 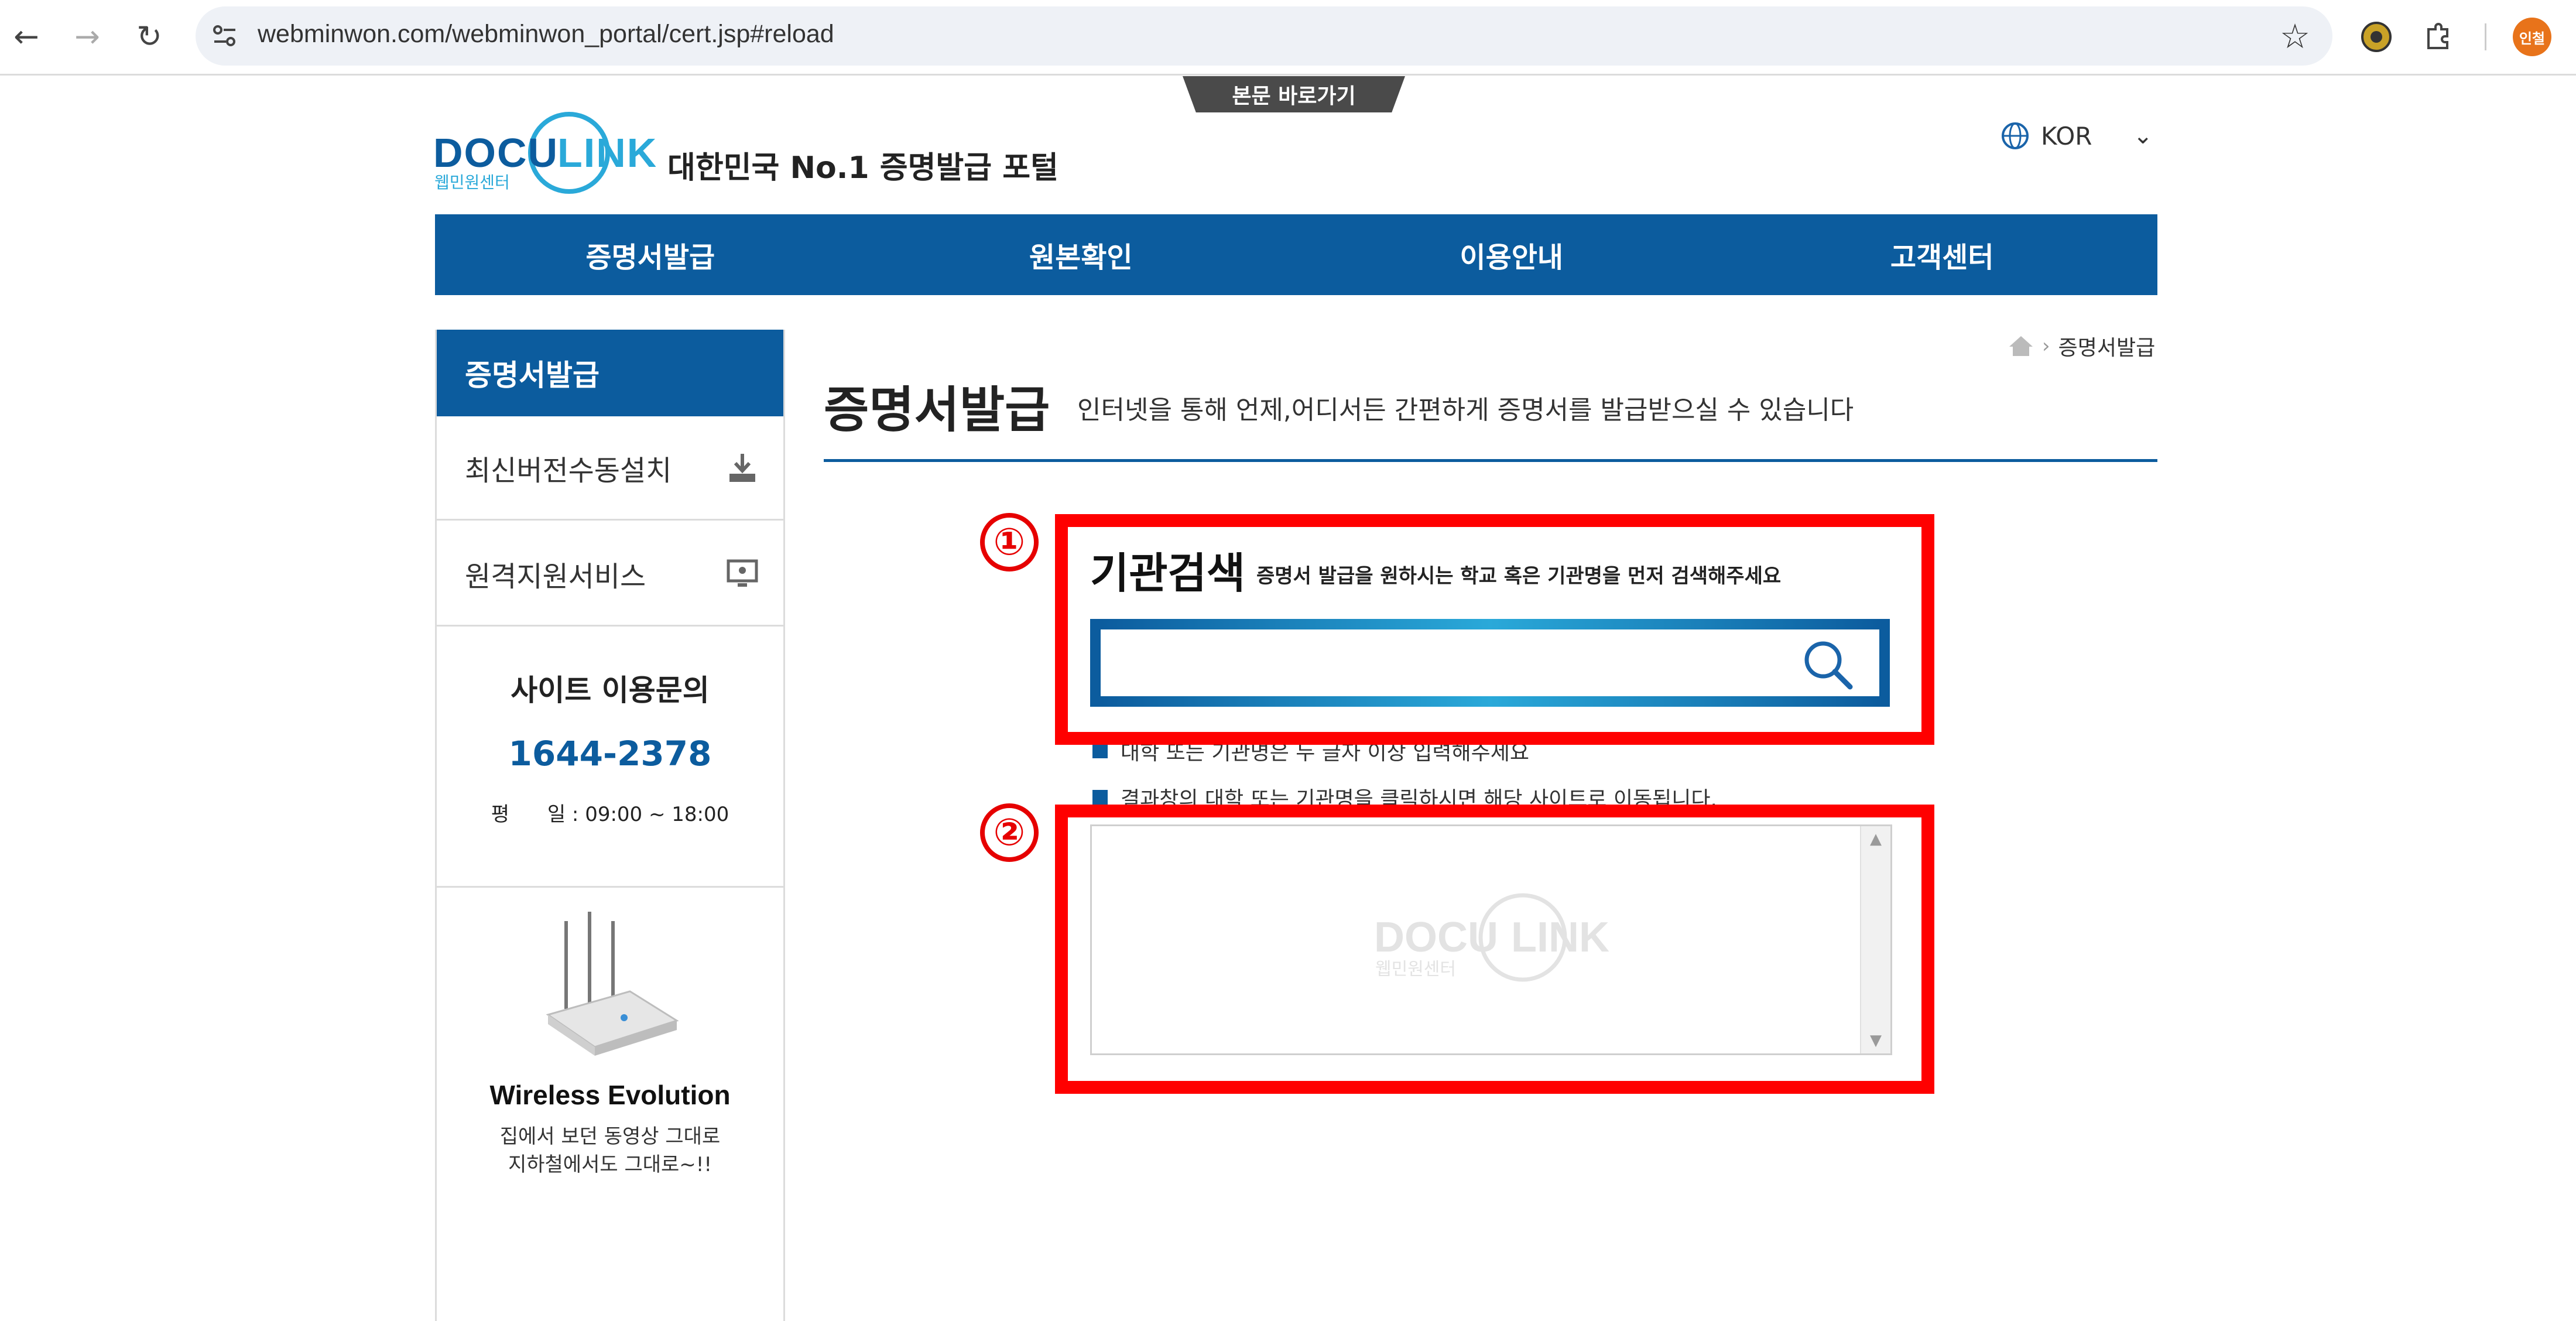 What do you see at coordinates (2532, 37) in the screenshot?
I see `profile-avatar: 인철` at bounding box center [2532, 37].